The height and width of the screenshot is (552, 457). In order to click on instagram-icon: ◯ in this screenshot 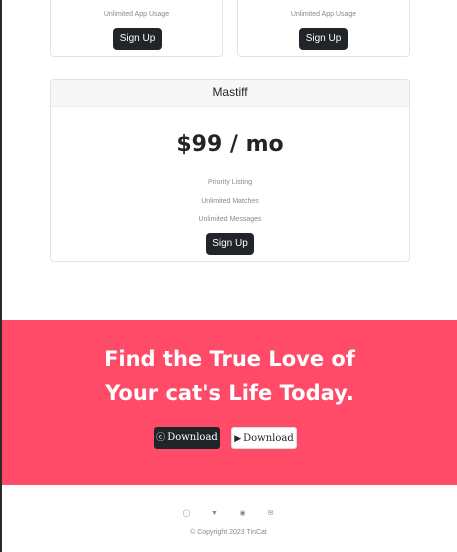, I will do `click(187, 513)`.